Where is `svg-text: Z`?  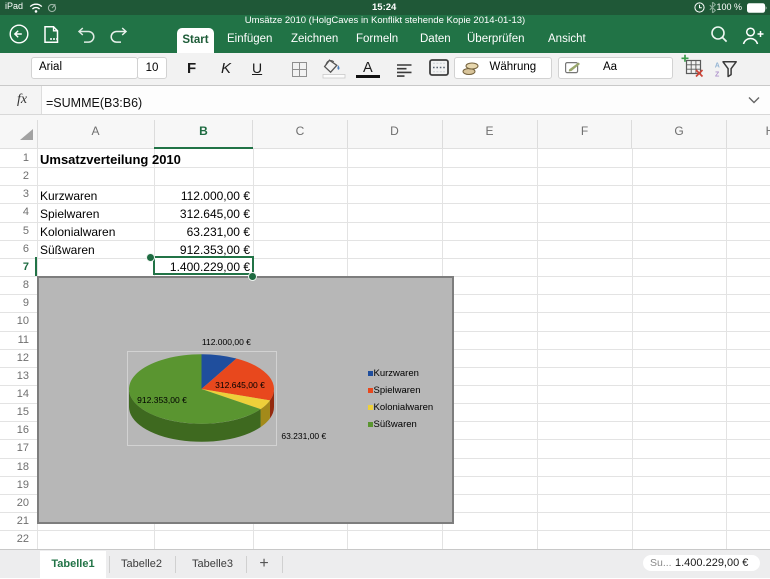
svg-text: Z is located at coordinates (717, 74).